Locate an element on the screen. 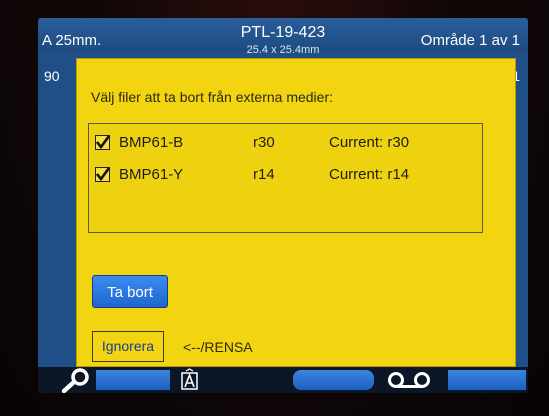  file-revision: r14 is located at coordinates (264, 174).